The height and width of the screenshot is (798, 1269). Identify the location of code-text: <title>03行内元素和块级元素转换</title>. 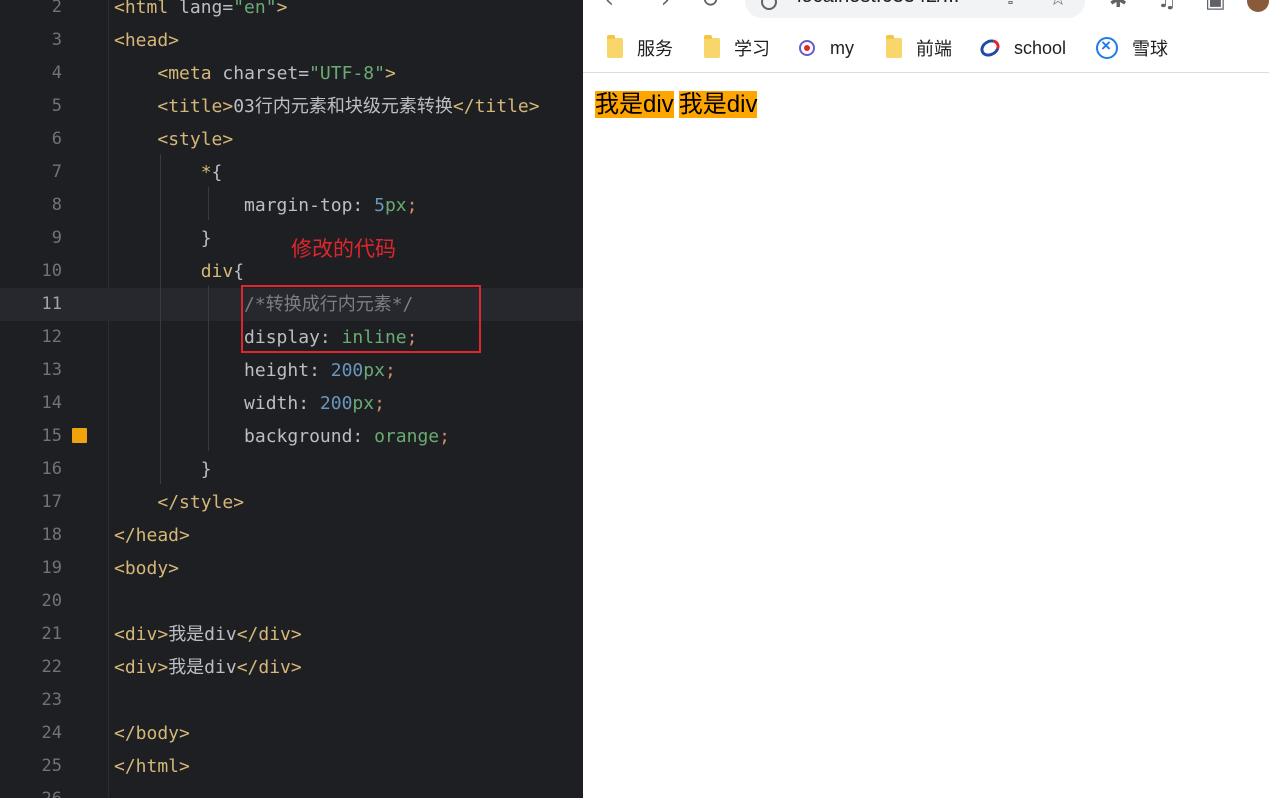
(327, 106).